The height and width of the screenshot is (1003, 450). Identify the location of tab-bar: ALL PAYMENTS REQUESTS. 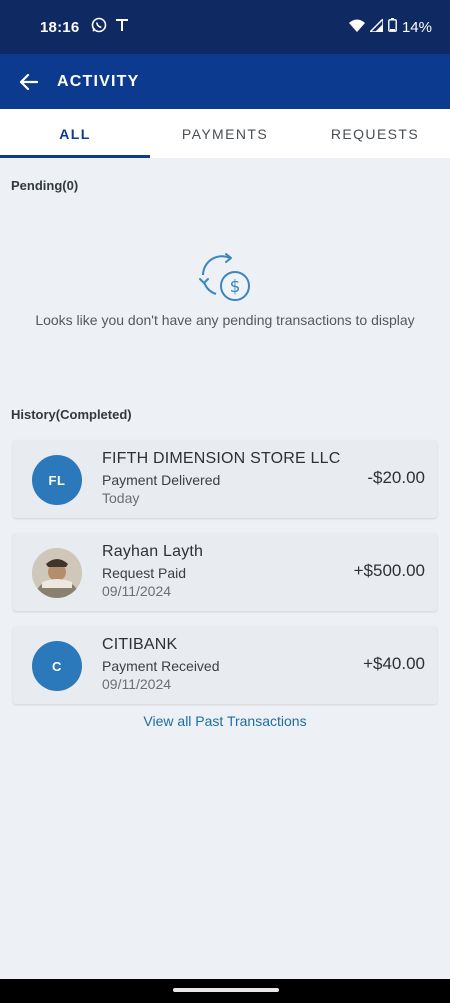
(225, 133).